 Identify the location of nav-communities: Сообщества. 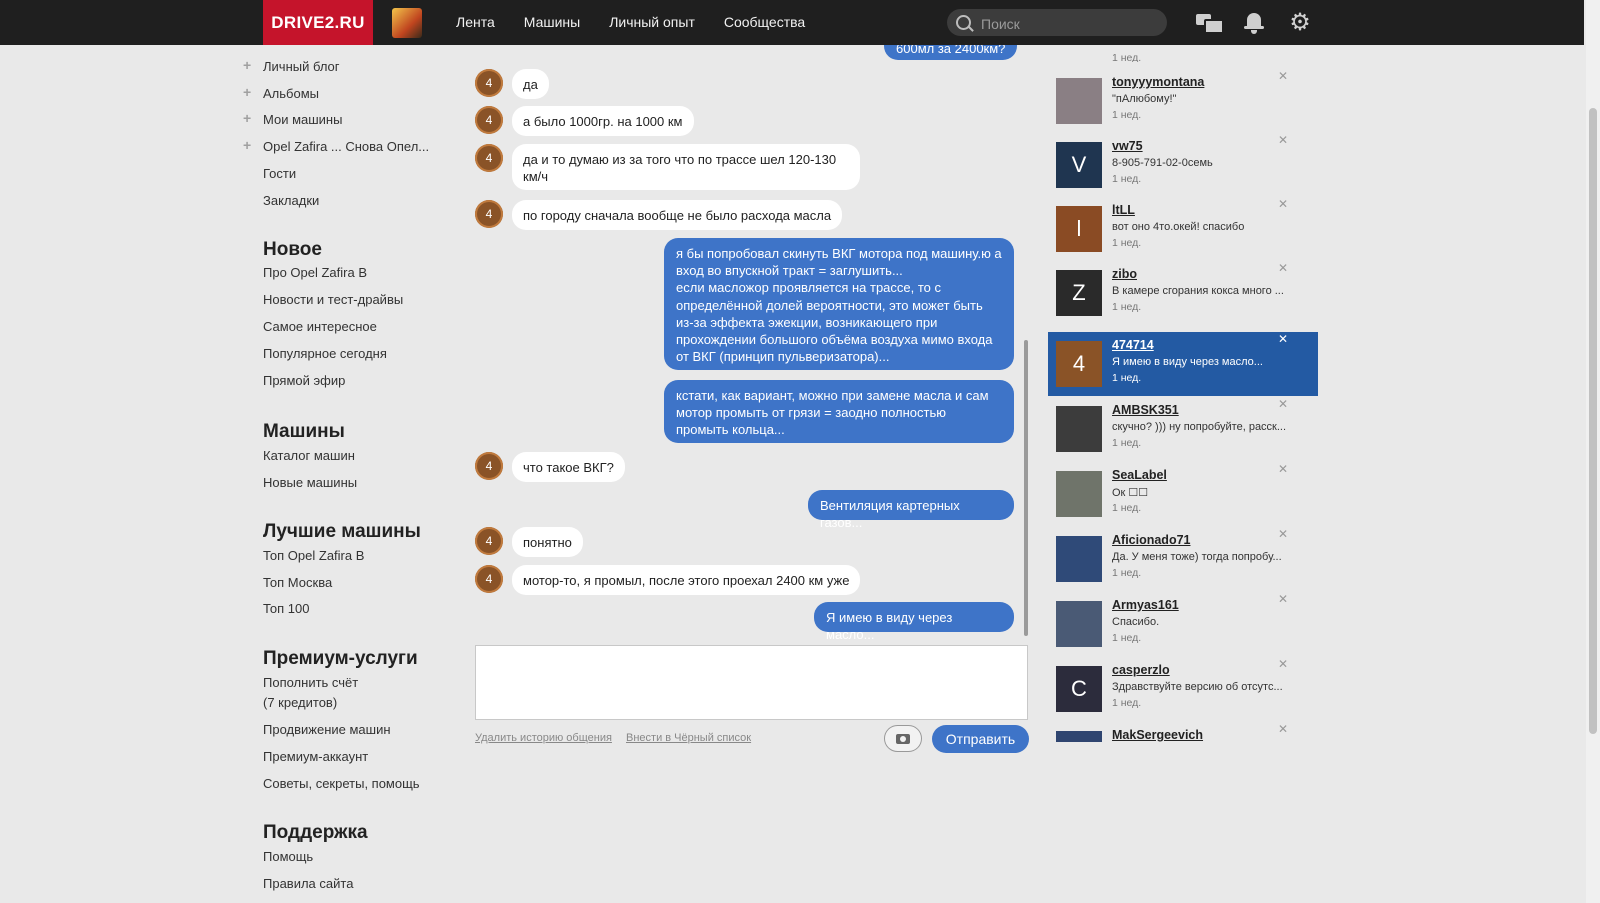
(764, 22).